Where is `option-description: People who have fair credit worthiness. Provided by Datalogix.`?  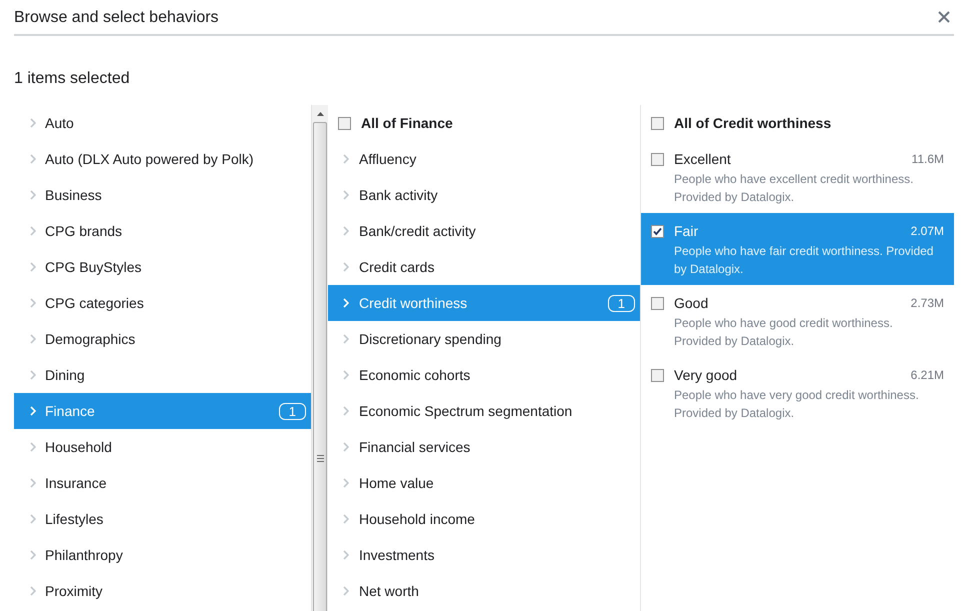 option-description: People who have fair credit worthiness. Provided by Datalogix. is located at coordinates (804, 260).